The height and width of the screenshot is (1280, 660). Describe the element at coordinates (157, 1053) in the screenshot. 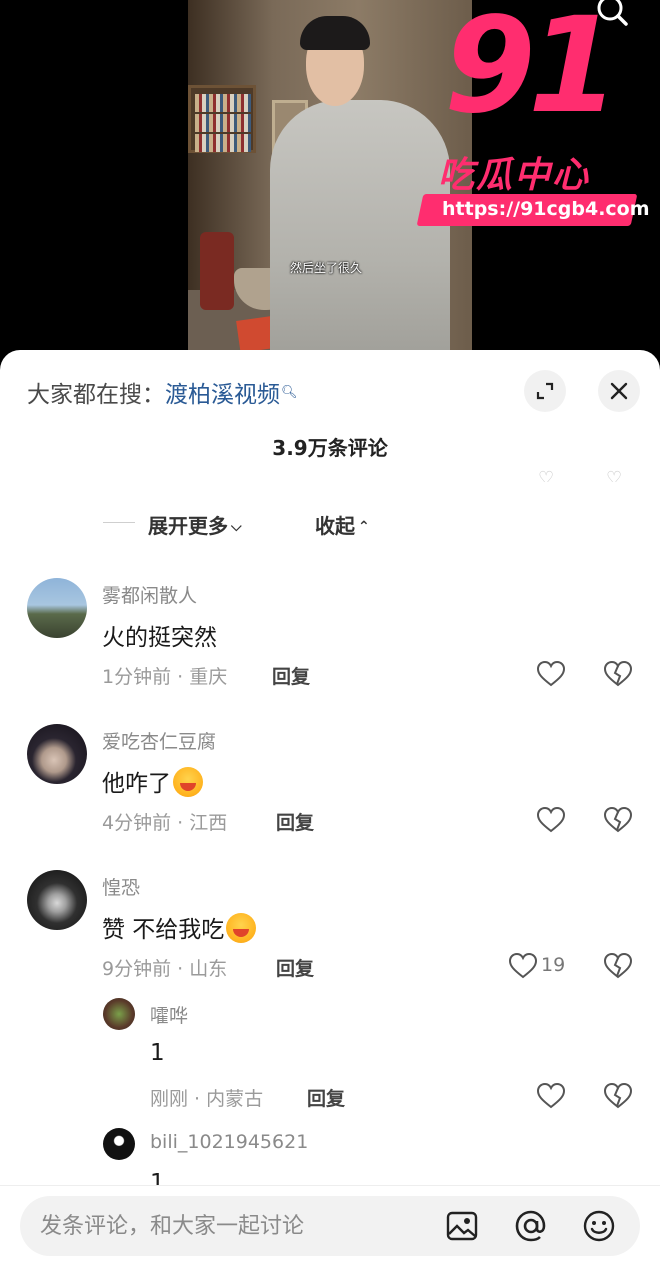

I see `reply-text: 1` at that location.